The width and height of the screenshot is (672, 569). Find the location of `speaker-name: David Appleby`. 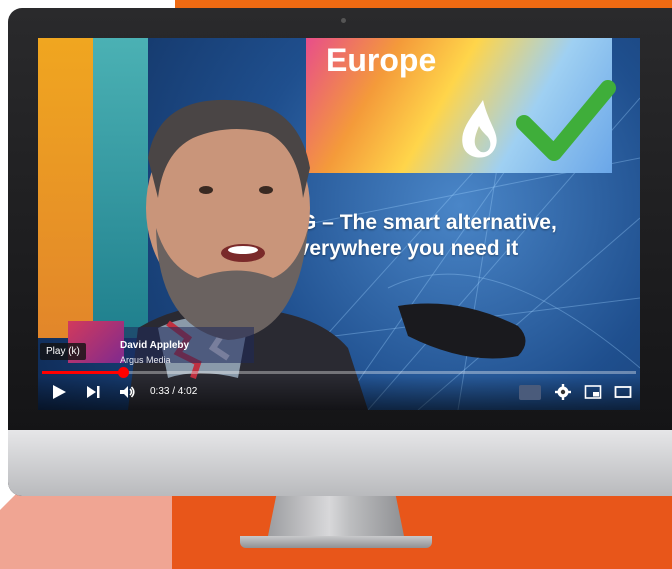

speaker-name: David Appleby is located at coordinates (155, 345).